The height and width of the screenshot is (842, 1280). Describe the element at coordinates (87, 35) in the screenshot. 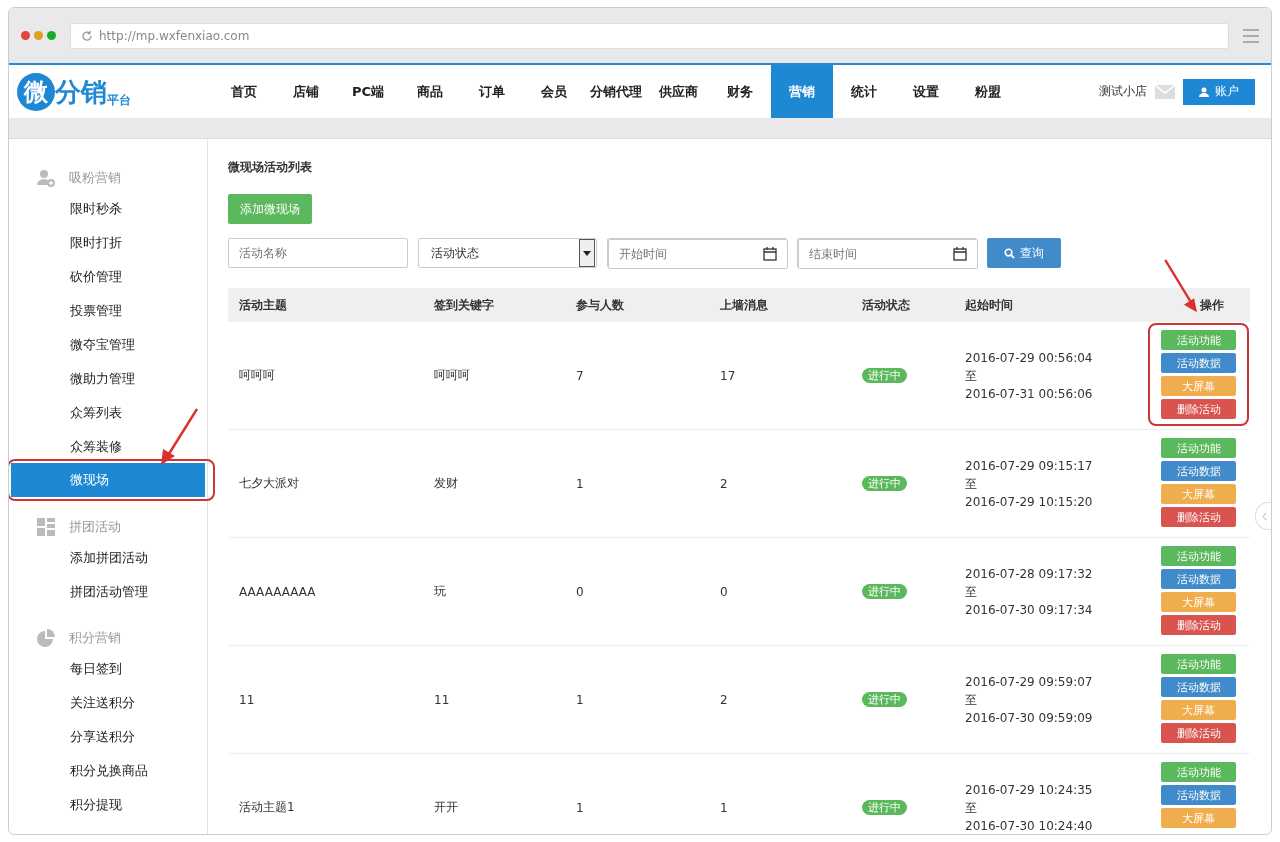

I see `reload-icon` at that location.